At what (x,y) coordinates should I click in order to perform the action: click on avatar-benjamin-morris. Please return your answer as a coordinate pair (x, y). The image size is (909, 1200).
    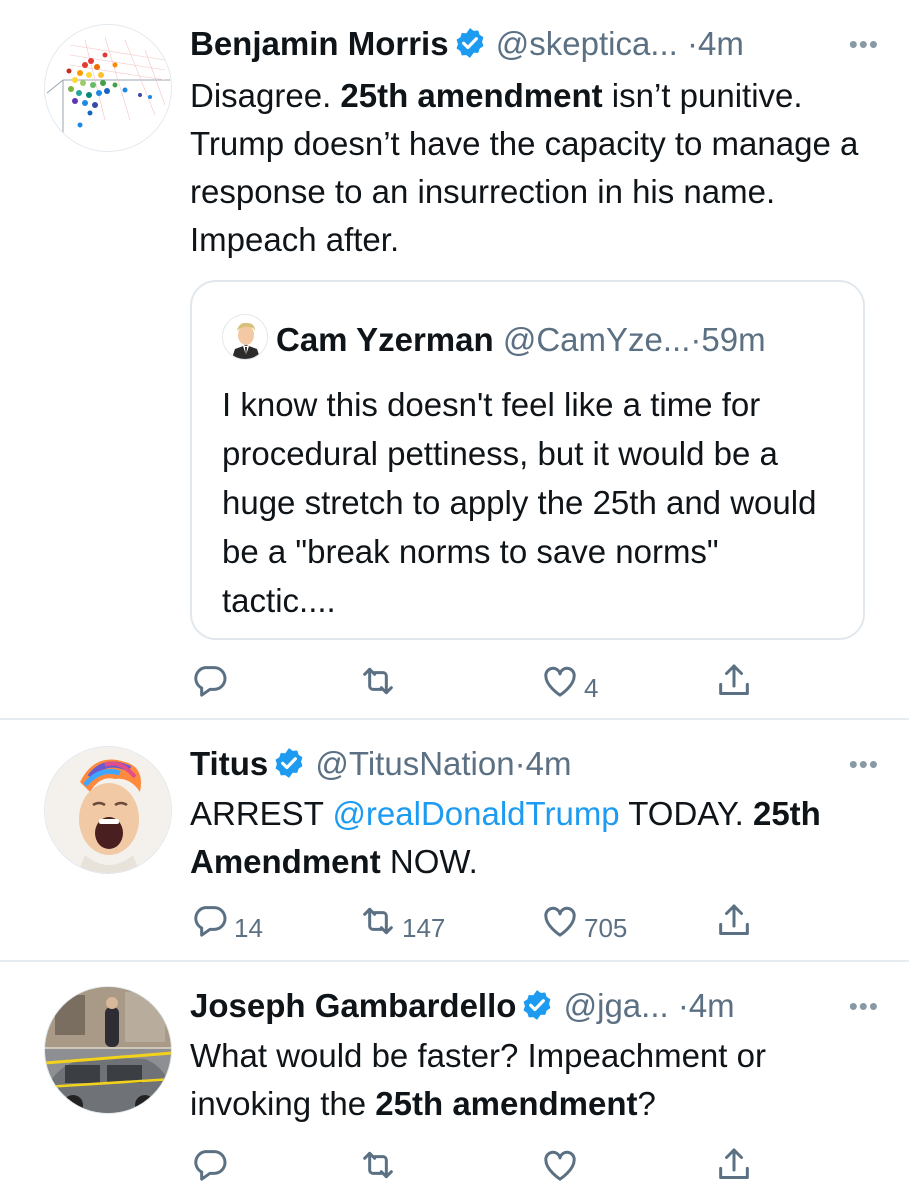
    Looking at the image, I should click on (108, 88).